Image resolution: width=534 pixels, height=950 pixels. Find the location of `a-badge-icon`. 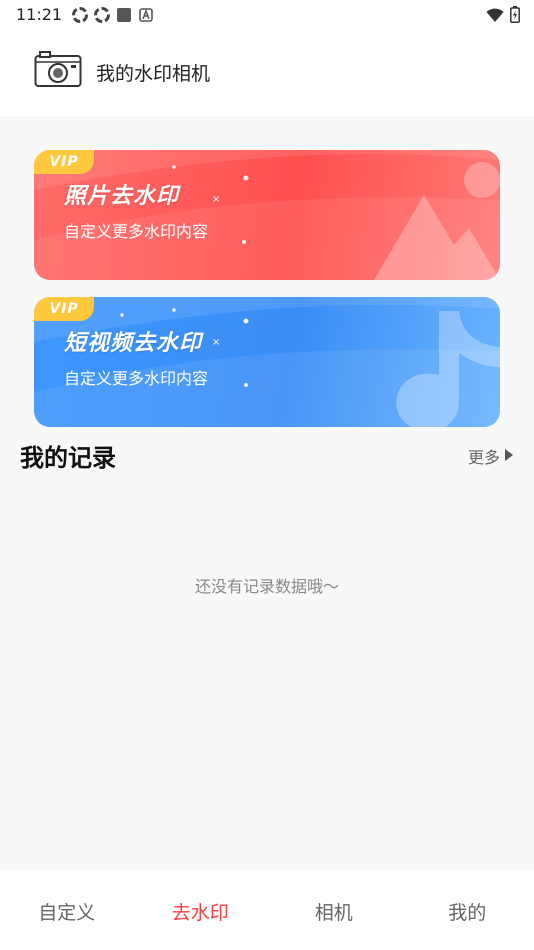

a-badge-icon is located at coordinates (146, 15).